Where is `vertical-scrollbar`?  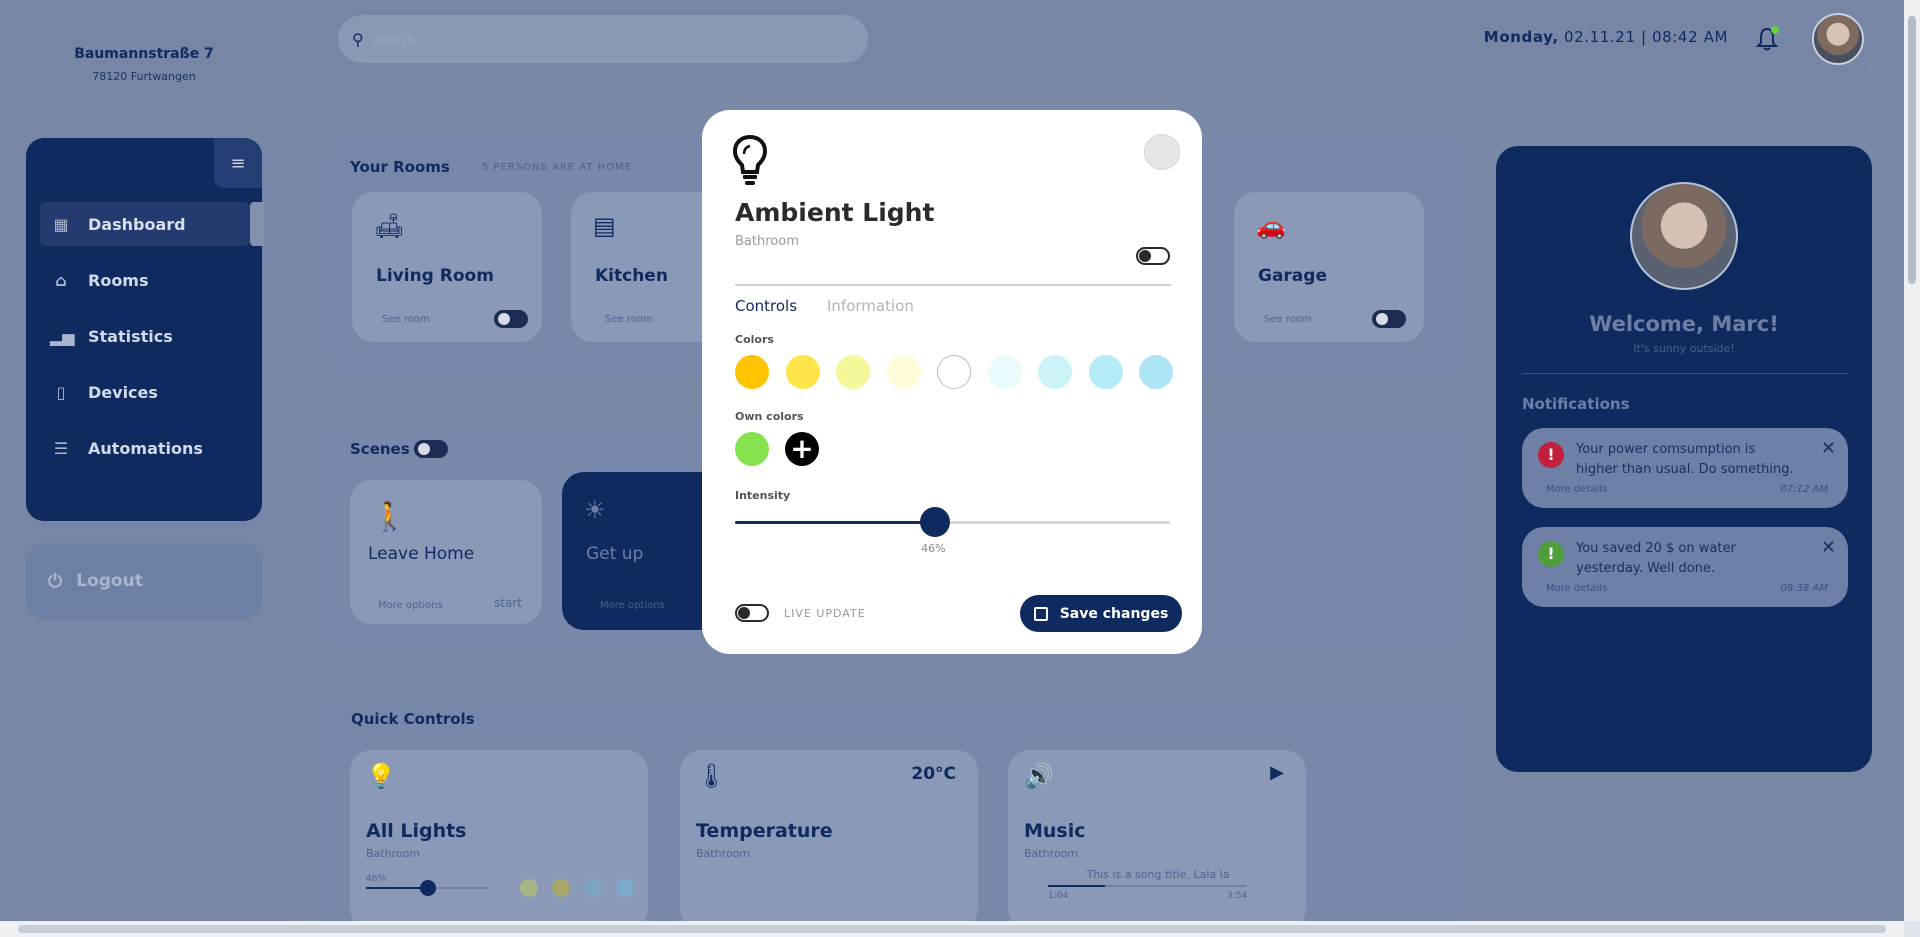 vertical-scrollbar is located at coordinates (1912, 460).